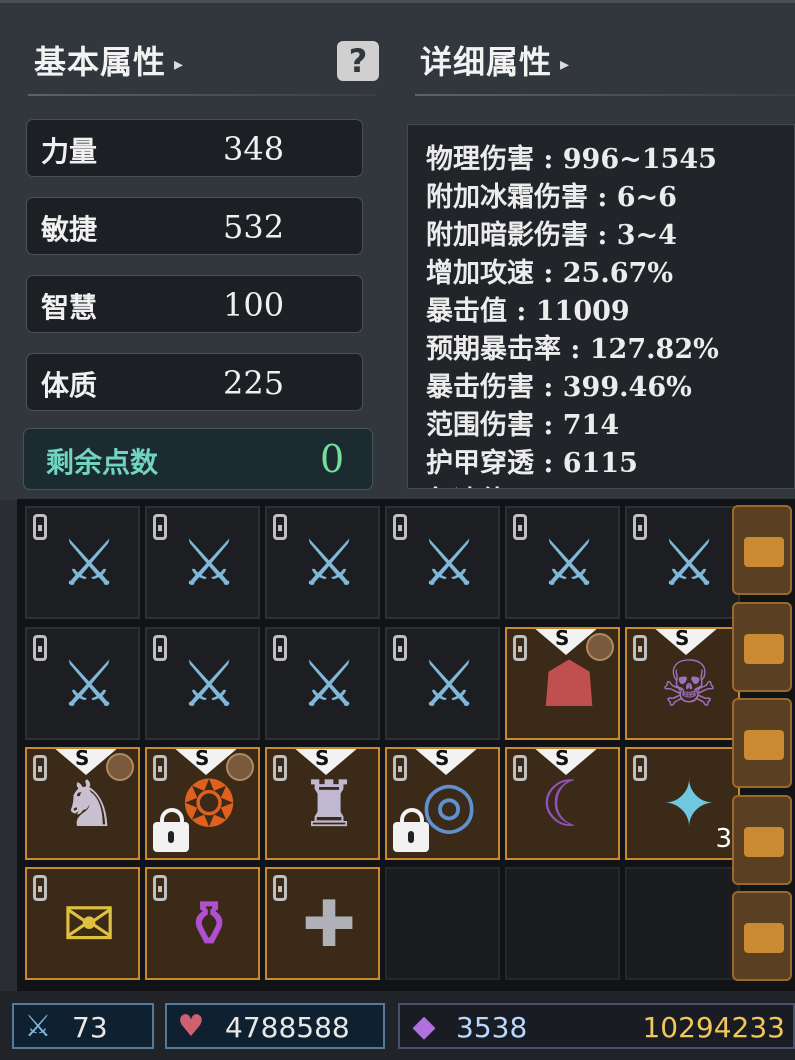 The image size is (795, 1060). Describe the element at coordinates (69, 229) in the screenshot. I see `stat-label: 敏捷` at that location.